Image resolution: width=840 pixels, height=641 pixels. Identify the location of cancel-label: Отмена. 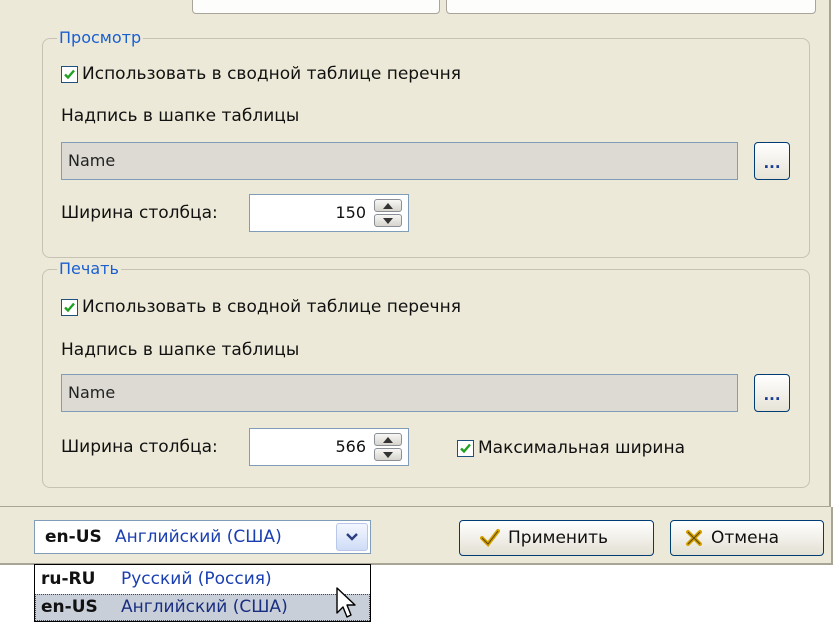
(745, 538).